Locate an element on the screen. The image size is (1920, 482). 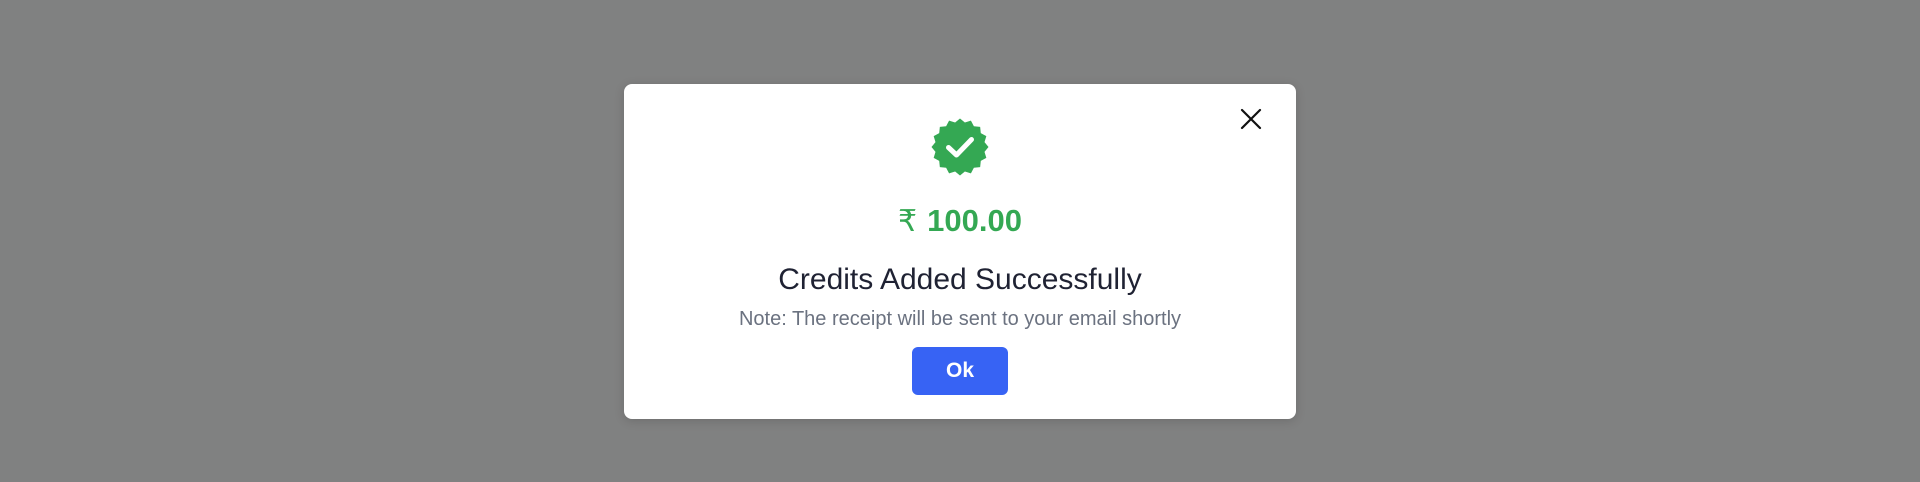
currency-symbol: ₹ is located at coordinates (908, 221).